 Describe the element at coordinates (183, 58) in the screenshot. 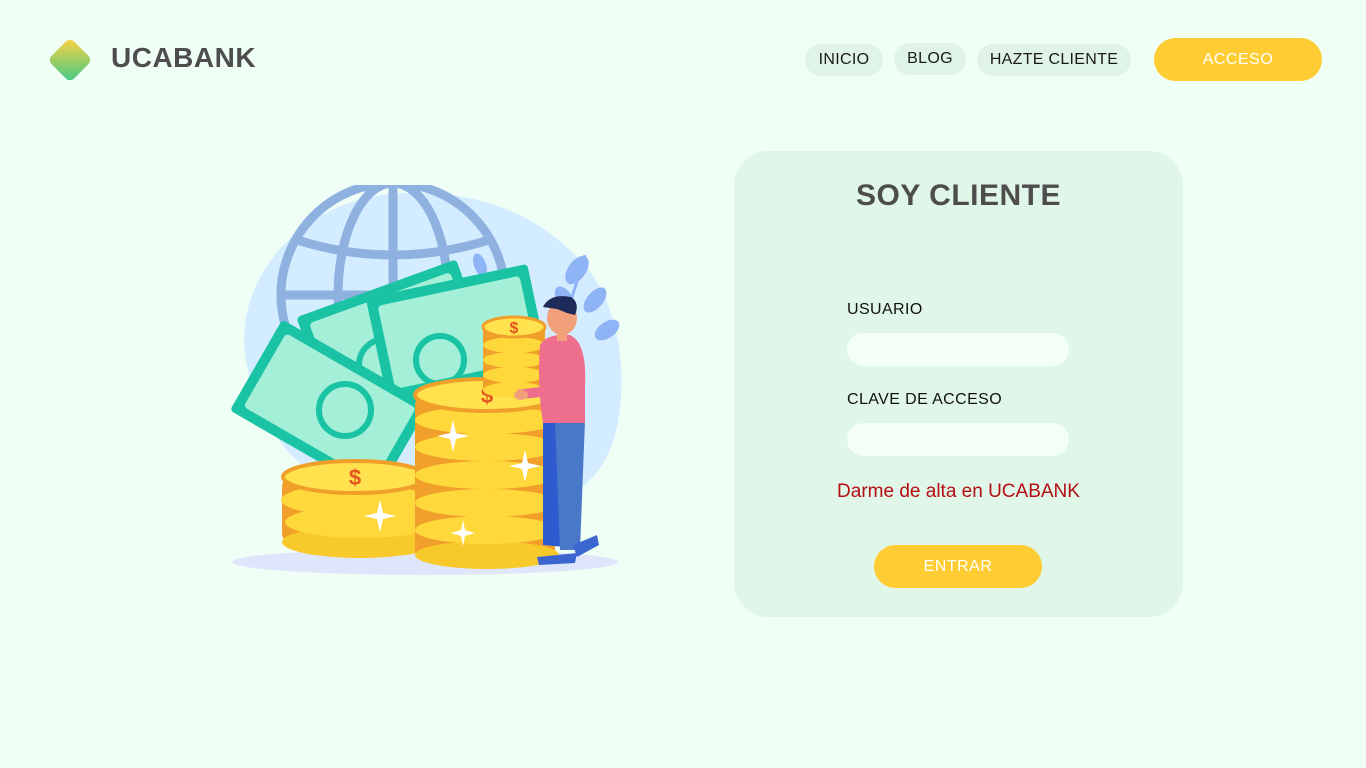

I see `brand-name: UCABANK` at that location.